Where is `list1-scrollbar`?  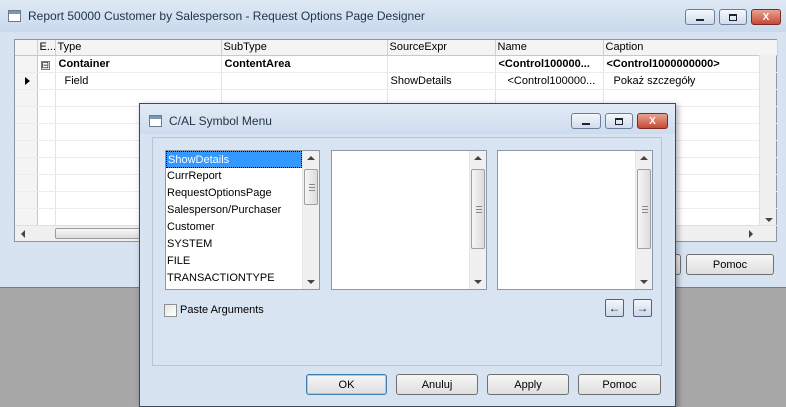
list1-scrollbar is located at coordinates (310, 220).